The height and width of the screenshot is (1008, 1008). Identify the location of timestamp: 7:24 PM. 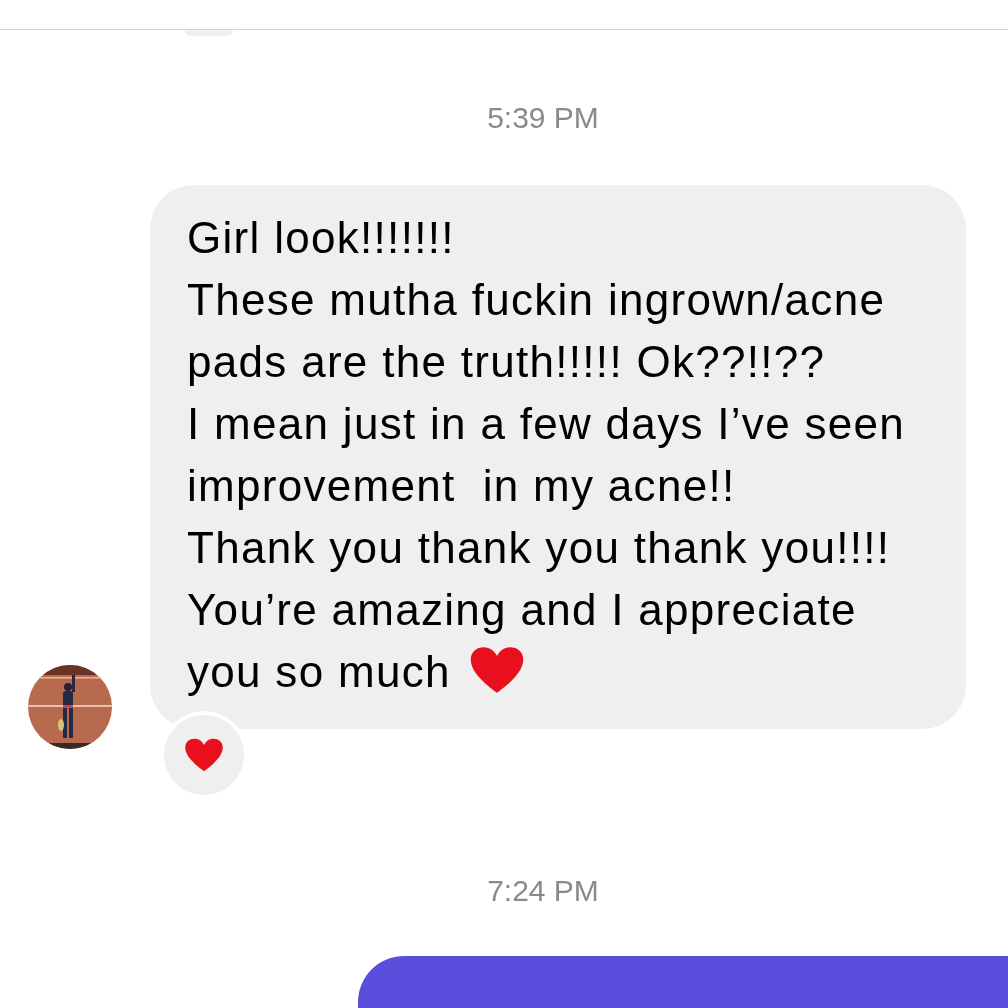
(542, 891).